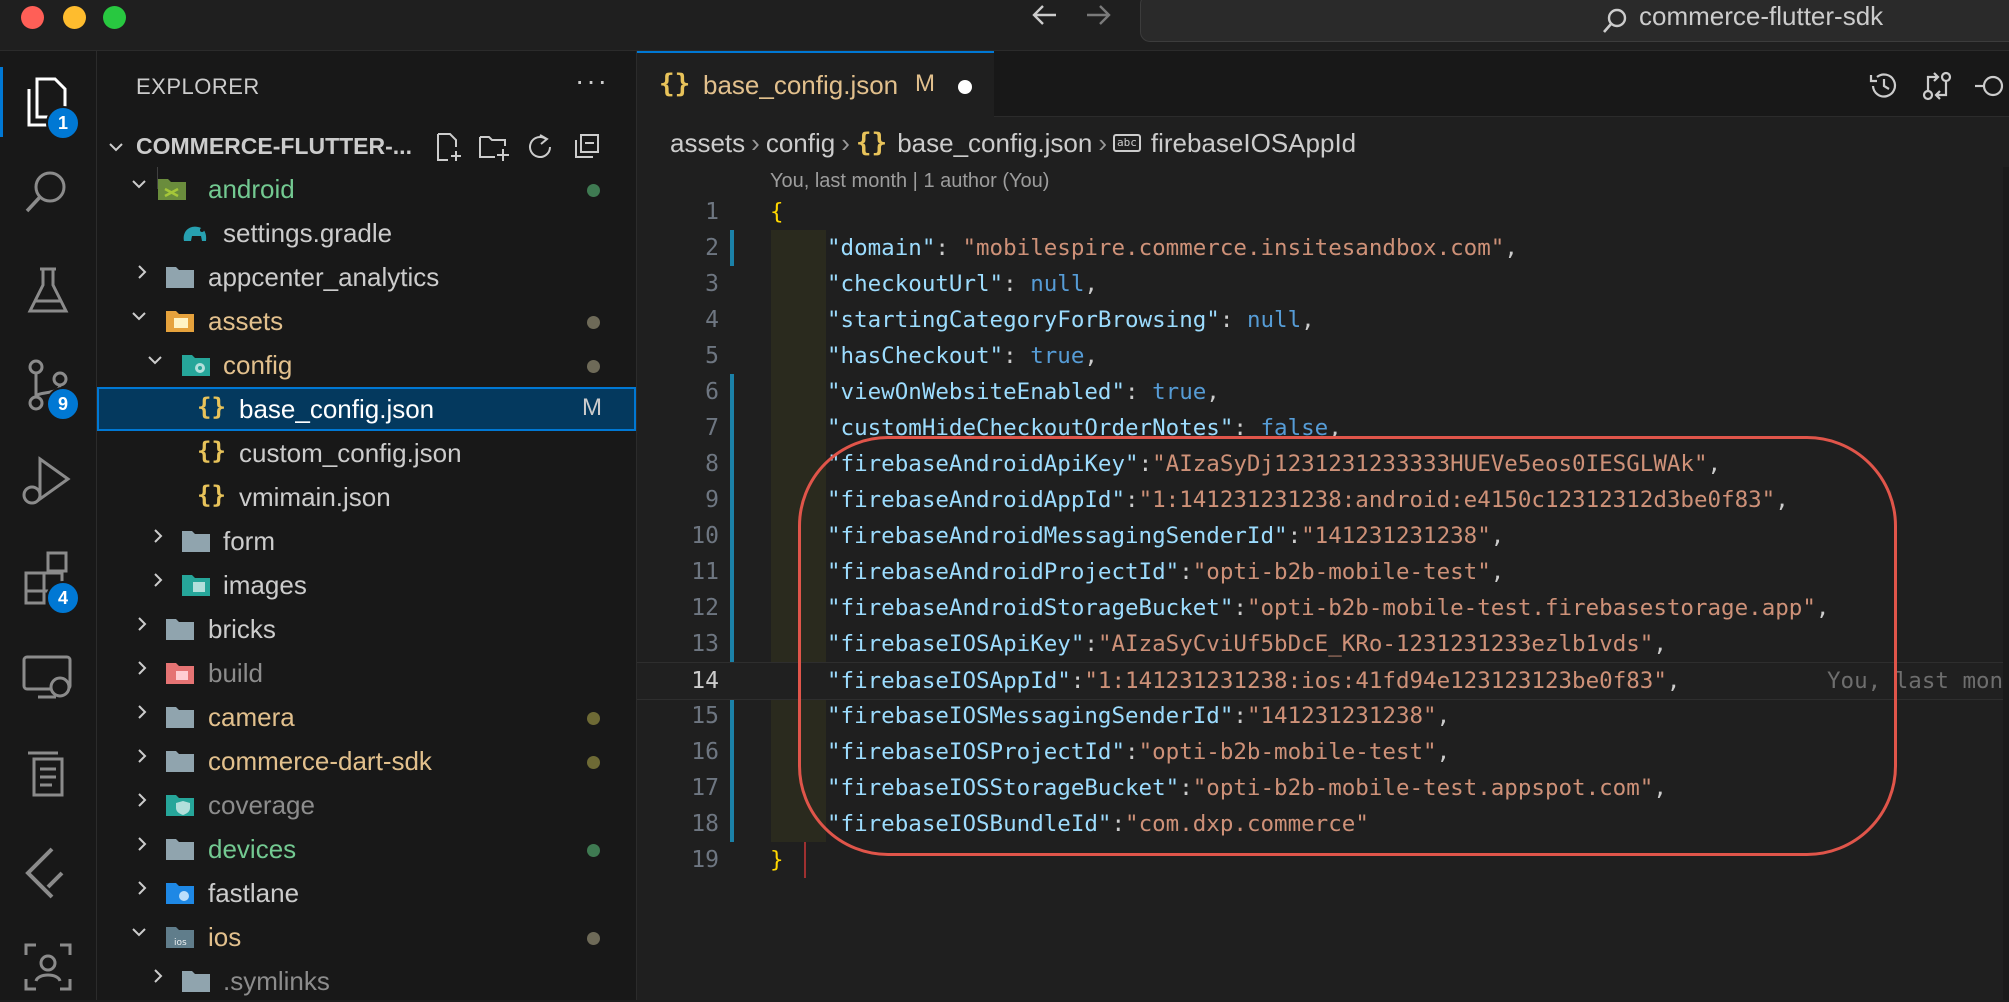 The image size is (2009, 1002). I want to click on tree-folder-android: android, so click(366, 189).